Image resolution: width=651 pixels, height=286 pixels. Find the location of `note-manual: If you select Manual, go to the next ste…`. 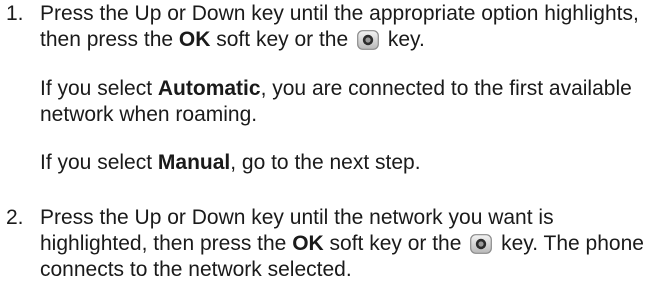

note-manual: If you select Manual, go to the next ste… is located at coordinates (230, 162).